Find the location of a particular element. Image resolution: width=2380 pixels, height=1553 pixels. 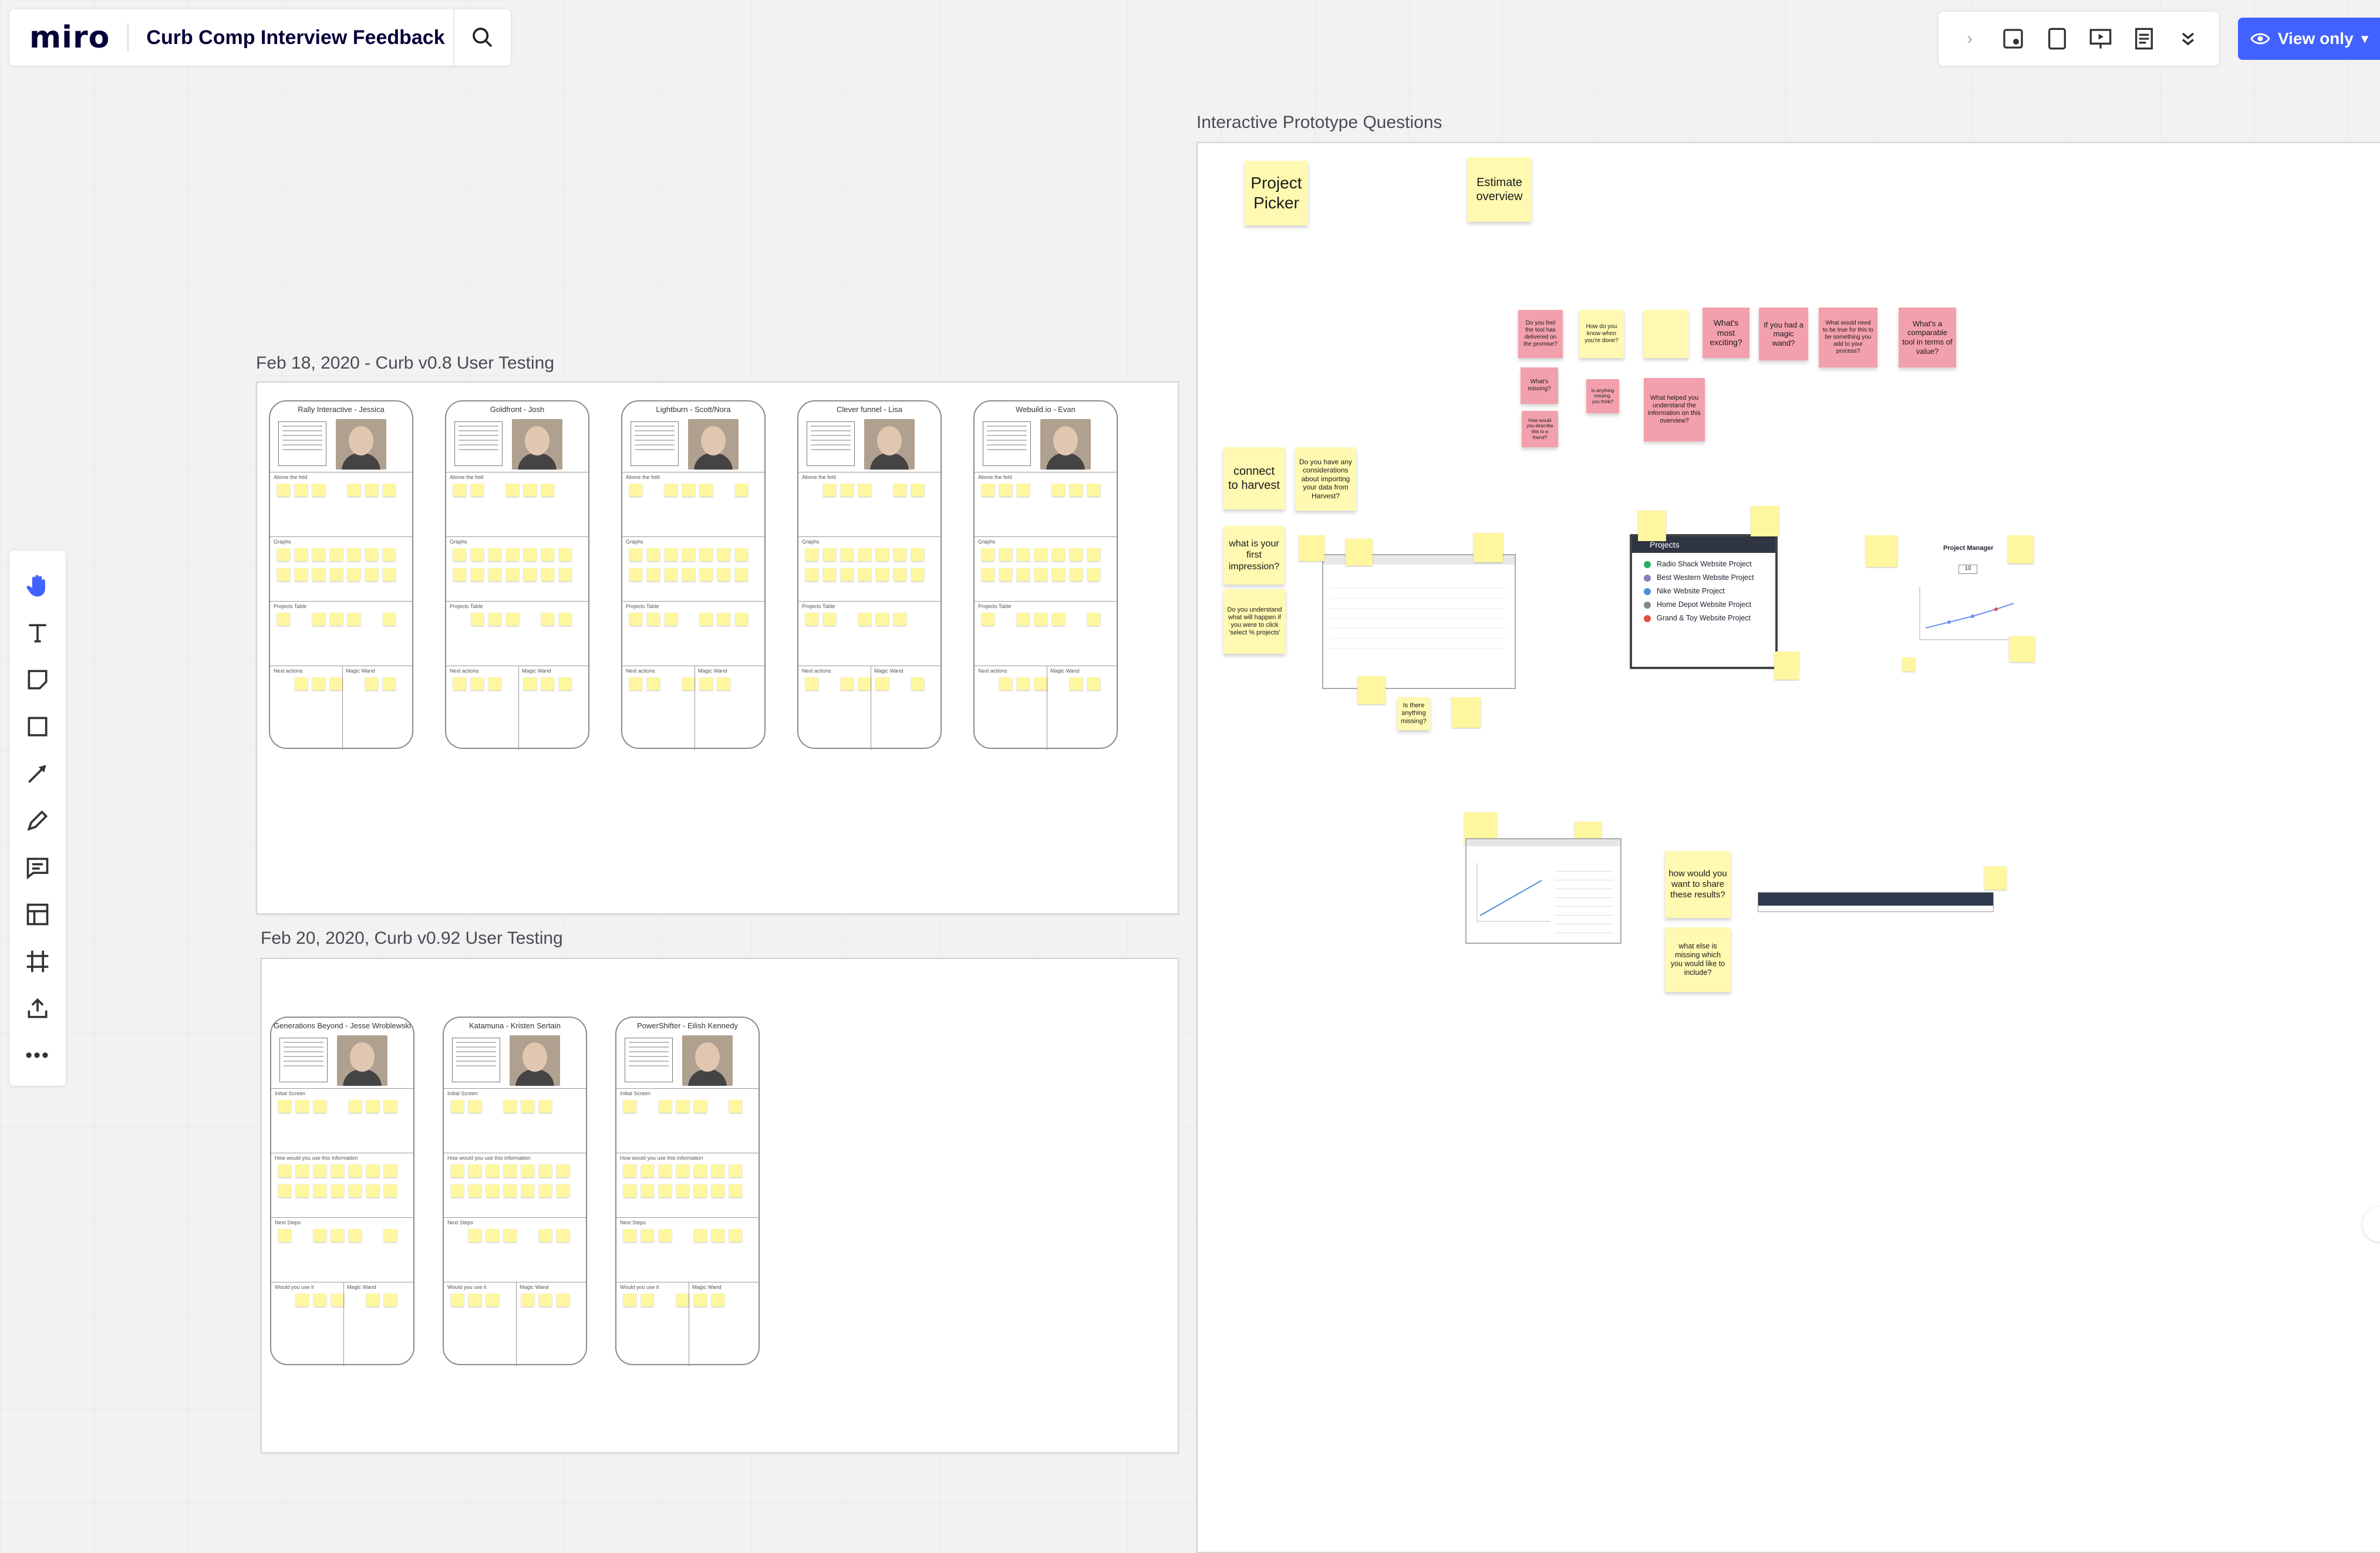

search-button is located at coordinates (482, 37).